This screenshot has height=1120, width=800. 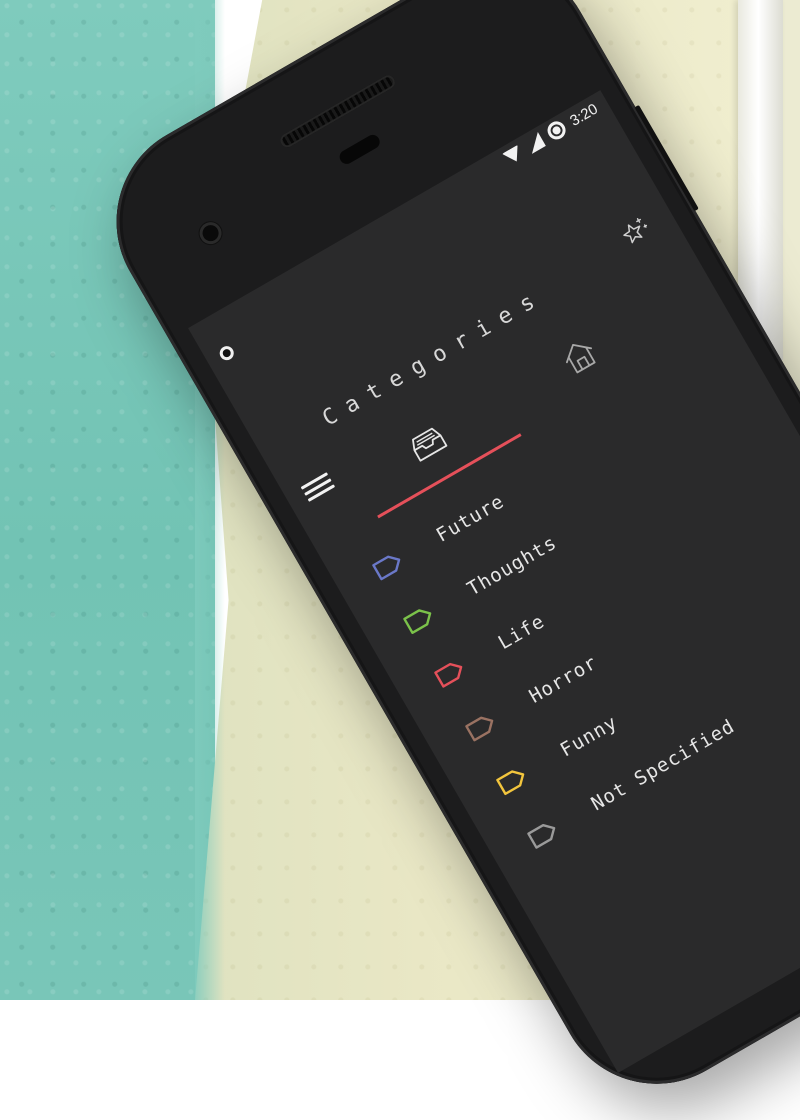 What do you see at coordinates (580, 359) in the screenshot?
I see `home-icon` at bounding box center [580, 359].